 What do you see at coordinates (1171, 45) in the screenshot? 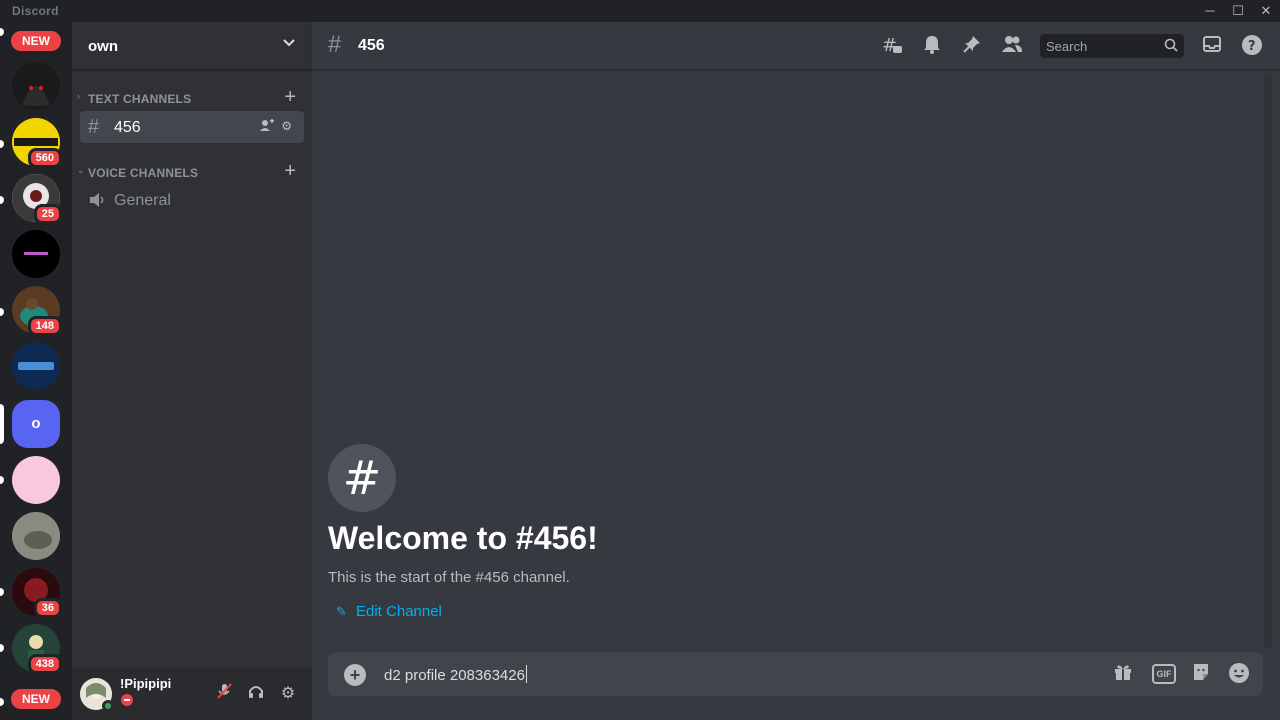
I see `search-icon` at bounding box center [1171, 45].